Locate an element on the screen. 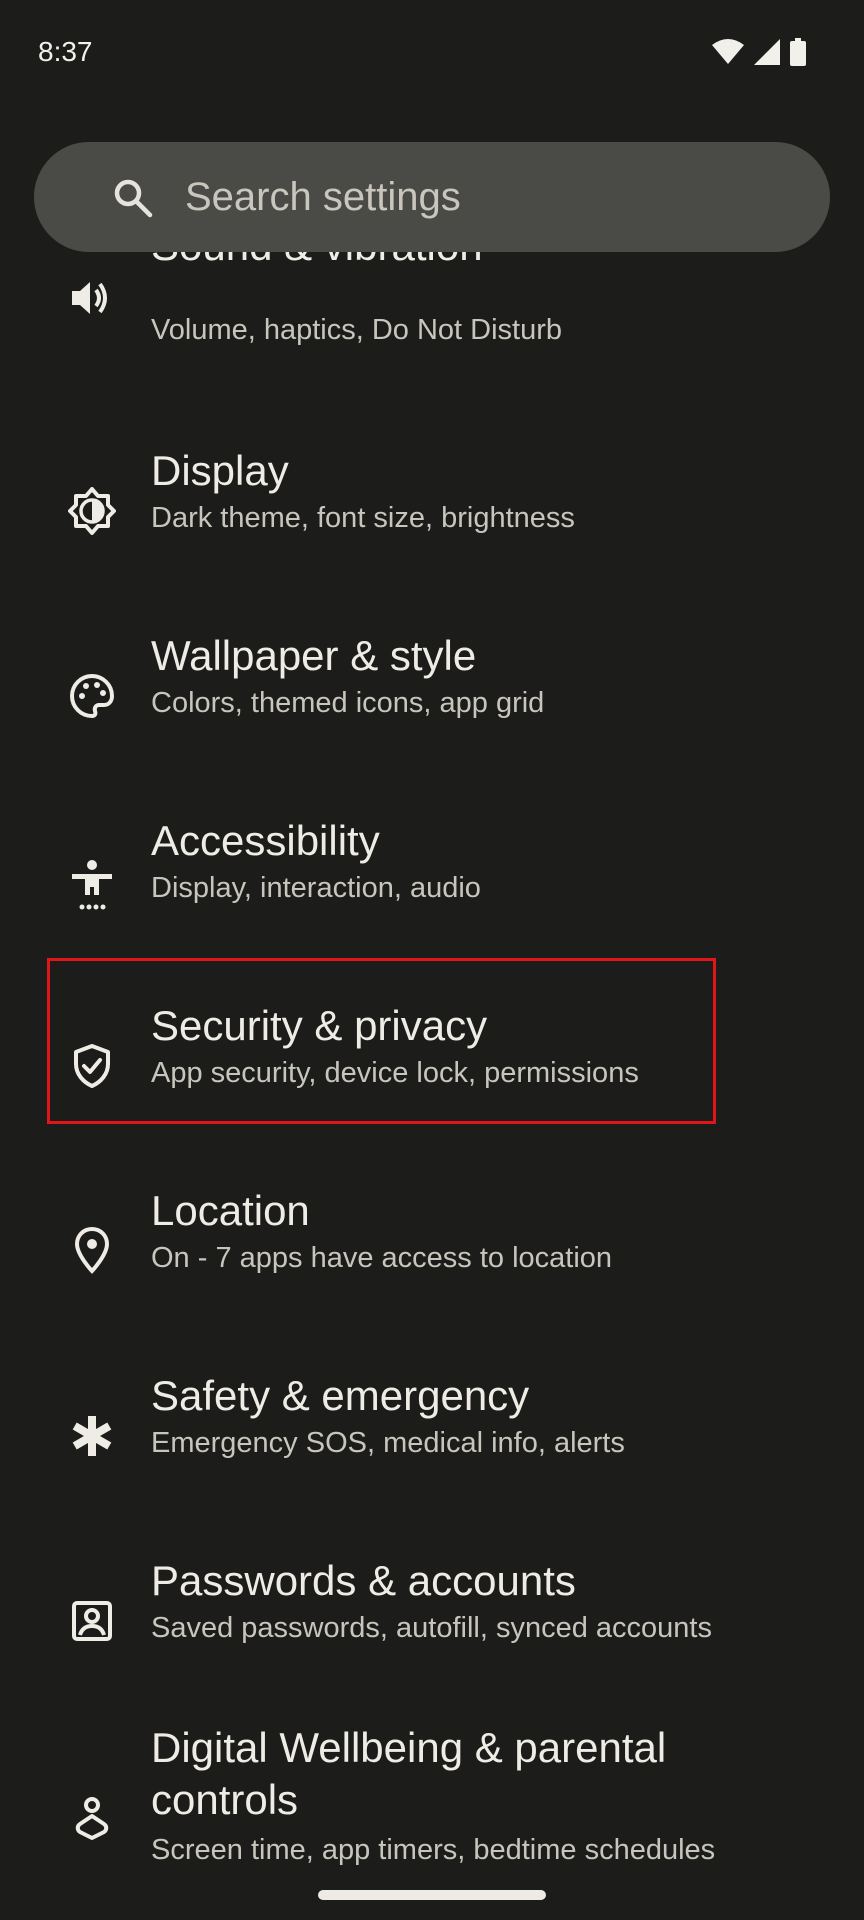  settings-item-title: Accessibility is located at coordinates (265, 840).